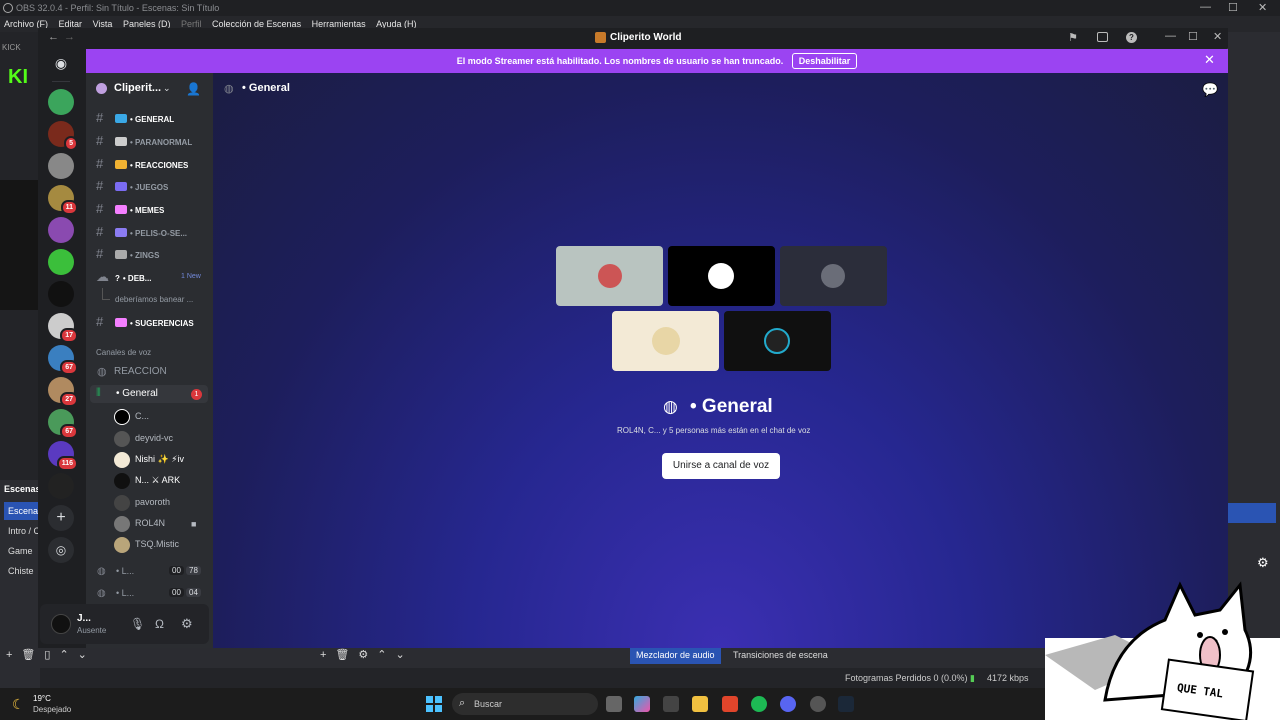  What do you see at coordinates (63, 136) in the screenshot?
I see `server-icon: 5` at bounding box center [63, 136].